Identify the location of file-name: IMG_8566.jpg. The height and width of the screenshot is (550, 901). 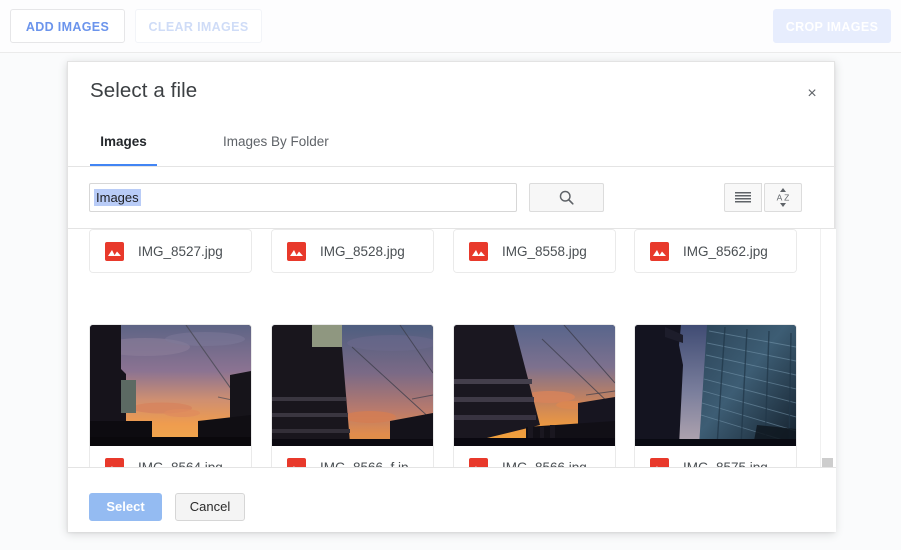
(544, 463).